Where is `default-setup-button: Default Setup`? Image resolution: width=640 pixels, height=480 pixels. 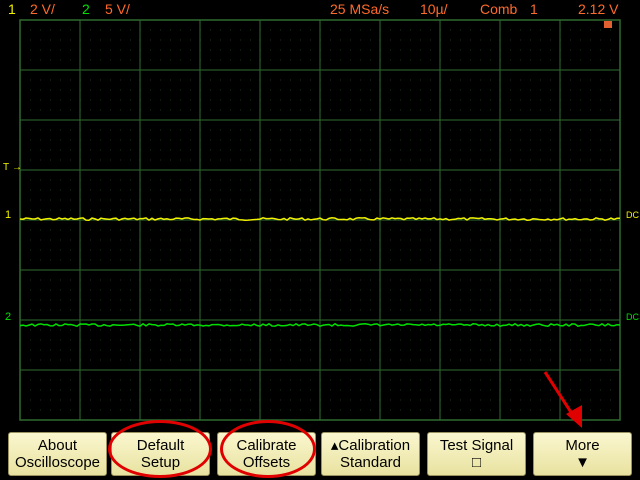
default-setup-button: Default Setup is located at coordinates (160, 454).